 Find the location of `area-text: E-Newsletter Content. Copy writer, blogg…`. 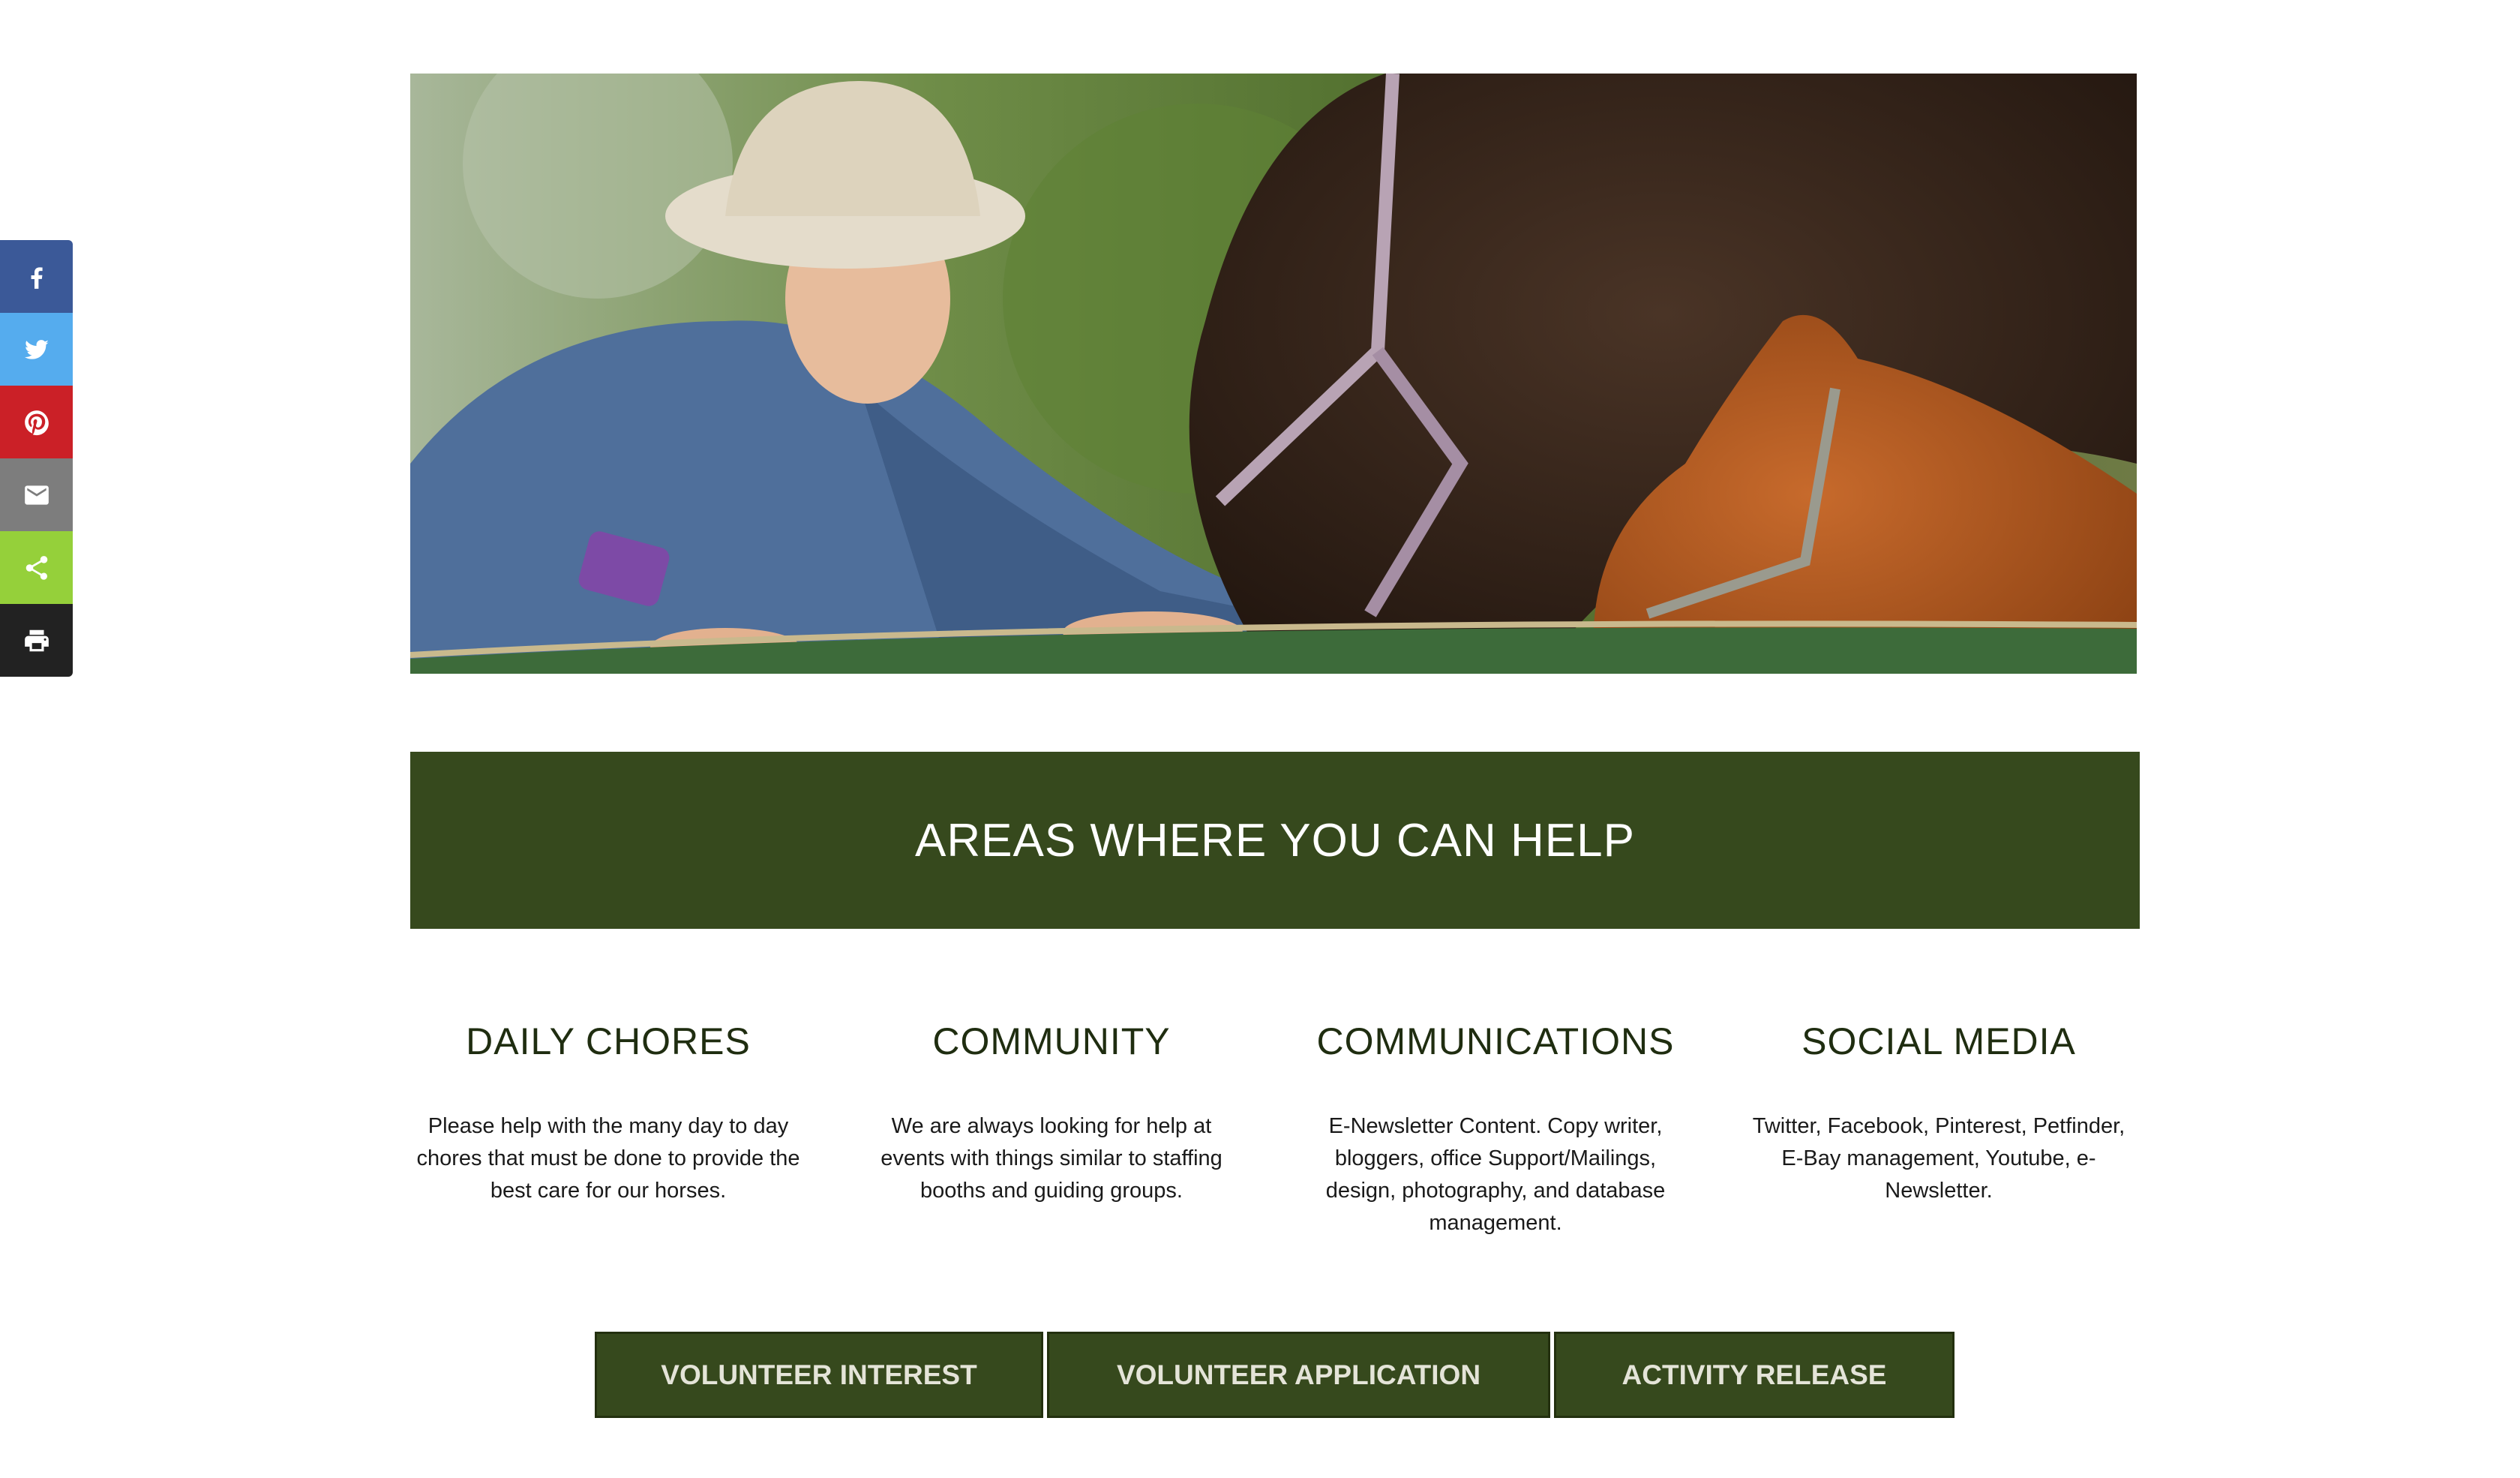

area-text: E-Newsletter Content. Copy writer, blogg… is located at coordinates (1495, 1174).